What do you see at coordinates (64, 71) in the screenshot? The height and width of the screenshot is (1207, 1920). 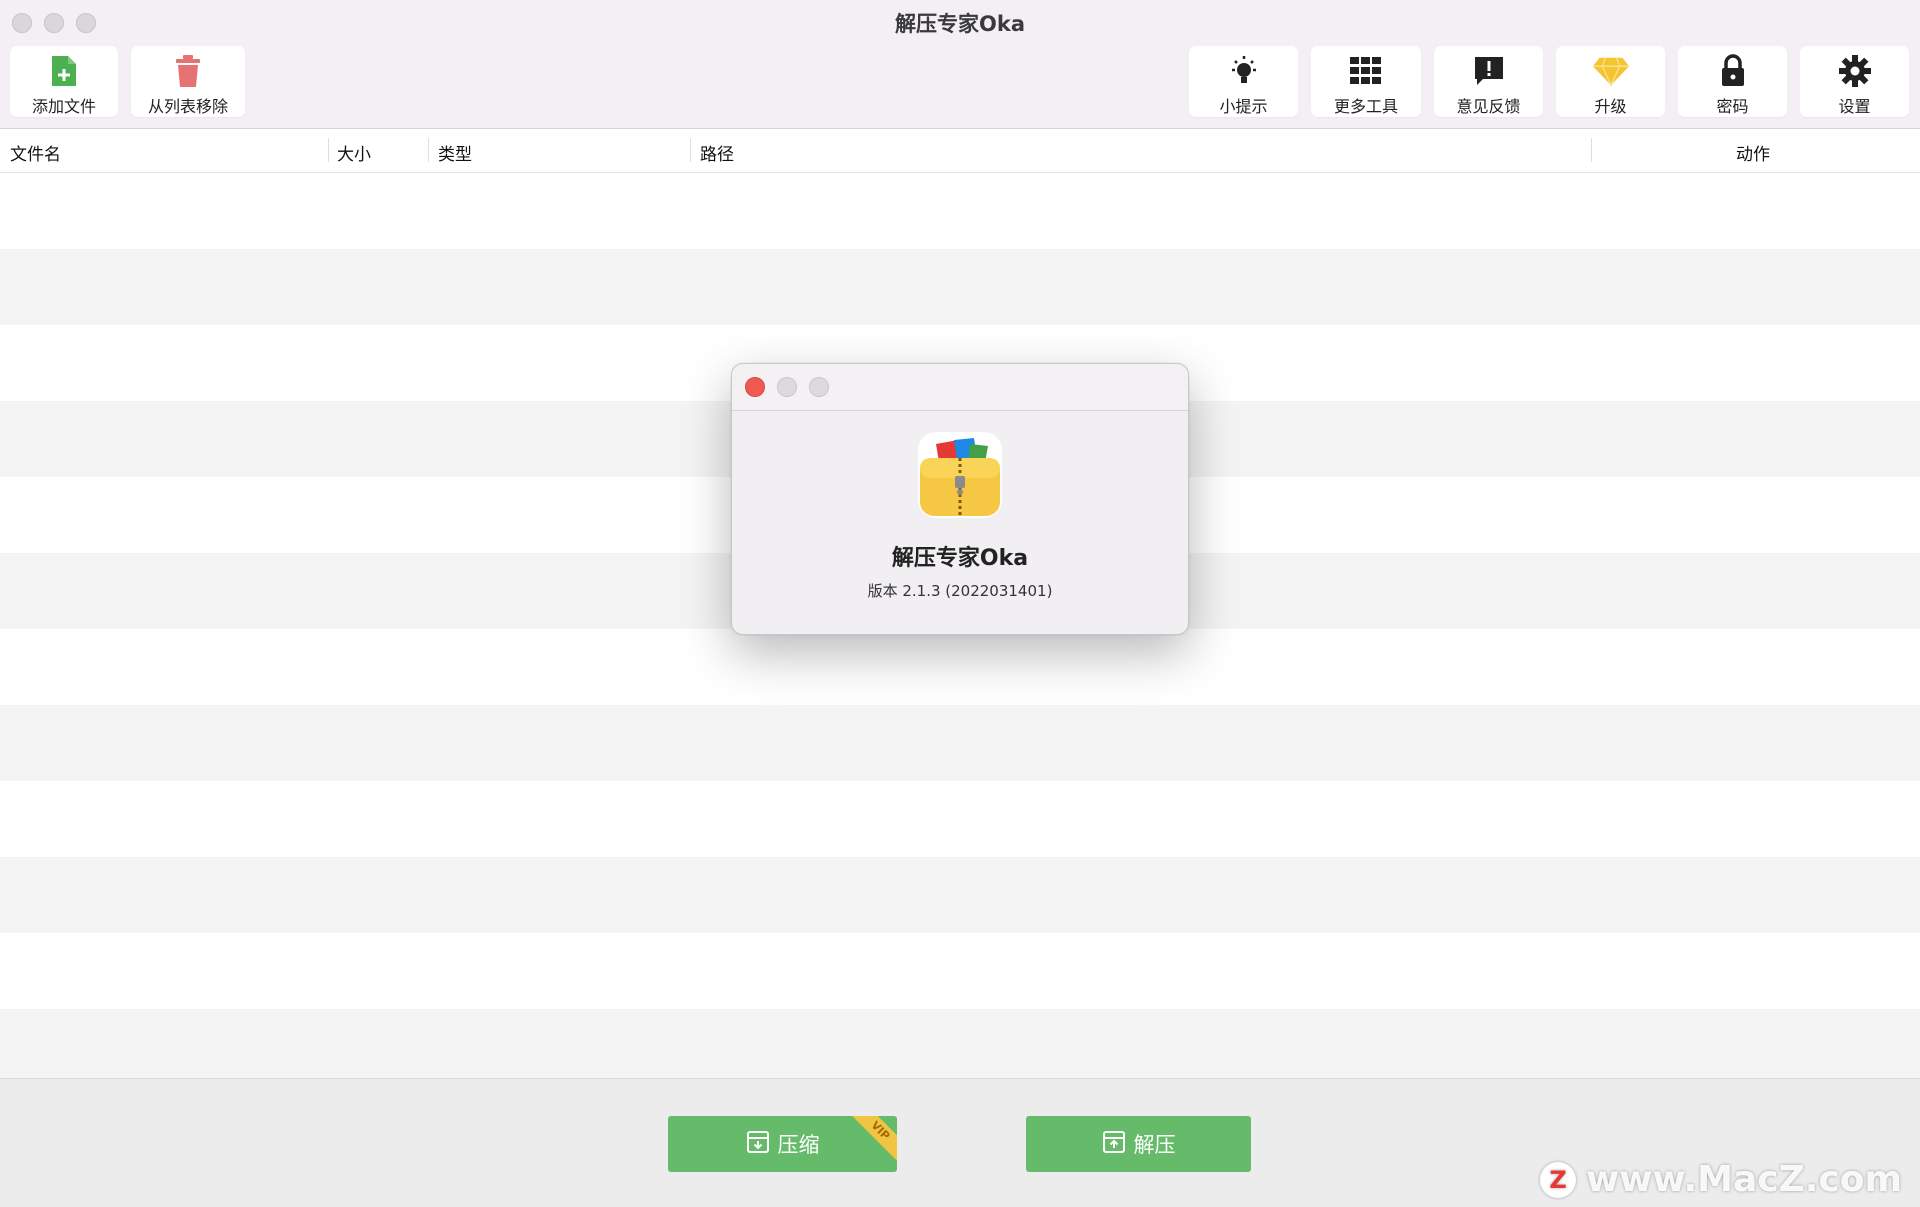 I see `file-add-icon` at bounding box center [64, 71].